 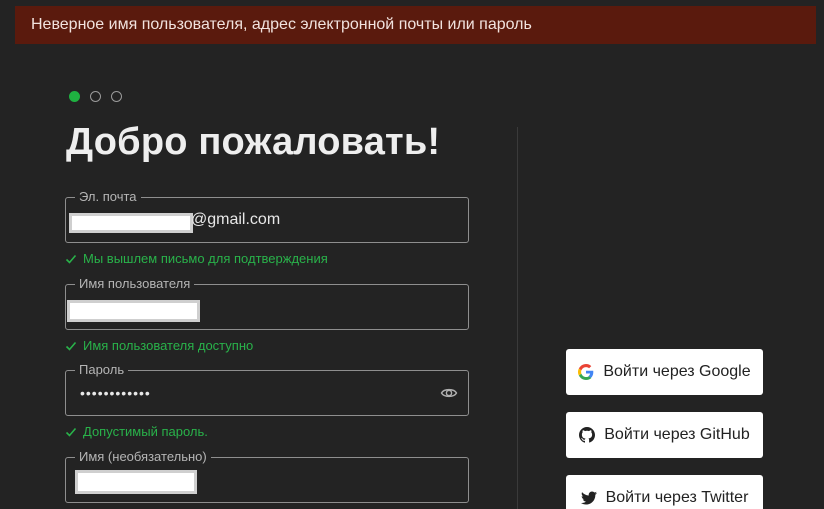 I want to click on page-title: Добро пожаловать!, so click(x=253, y=142).